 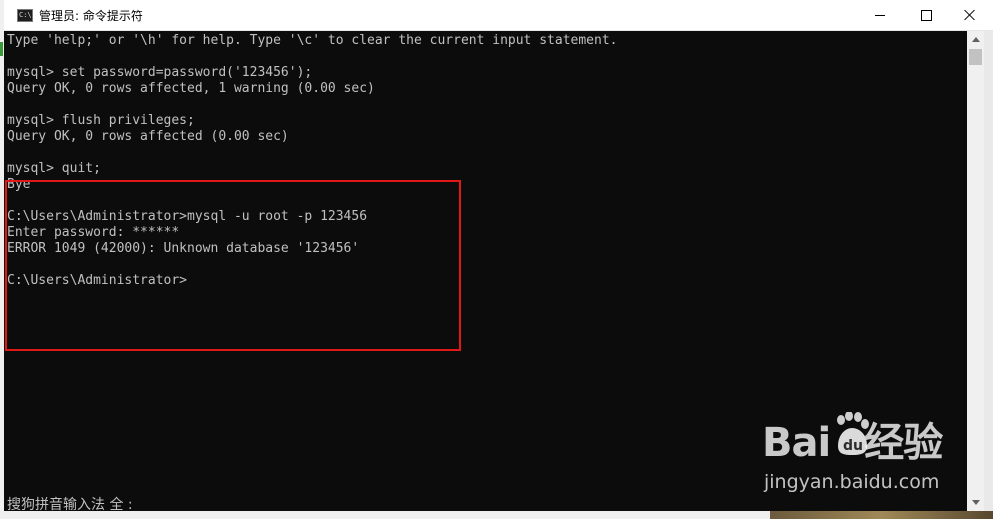 I want to click on desktop-edge-bottom, so click(x=496, y=515).